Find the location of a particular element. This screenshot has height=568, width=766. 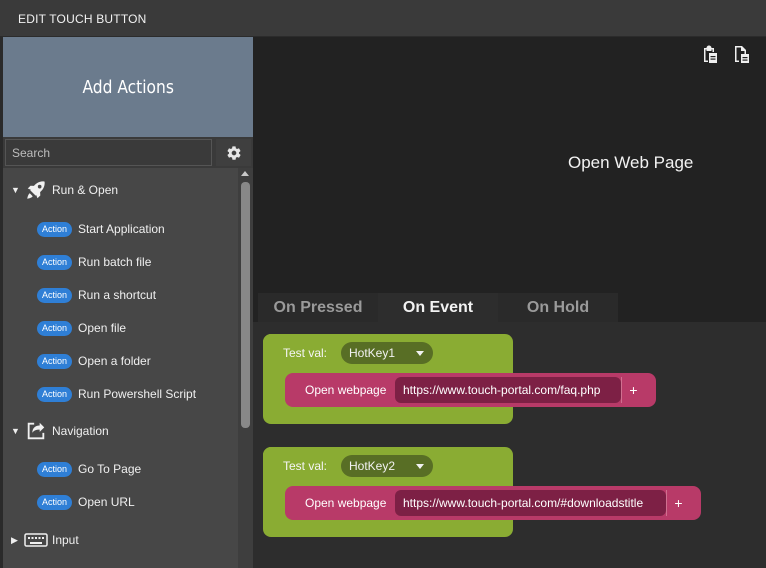

list-item-open-url: Action Open URL is located at coordinates (86, 502).